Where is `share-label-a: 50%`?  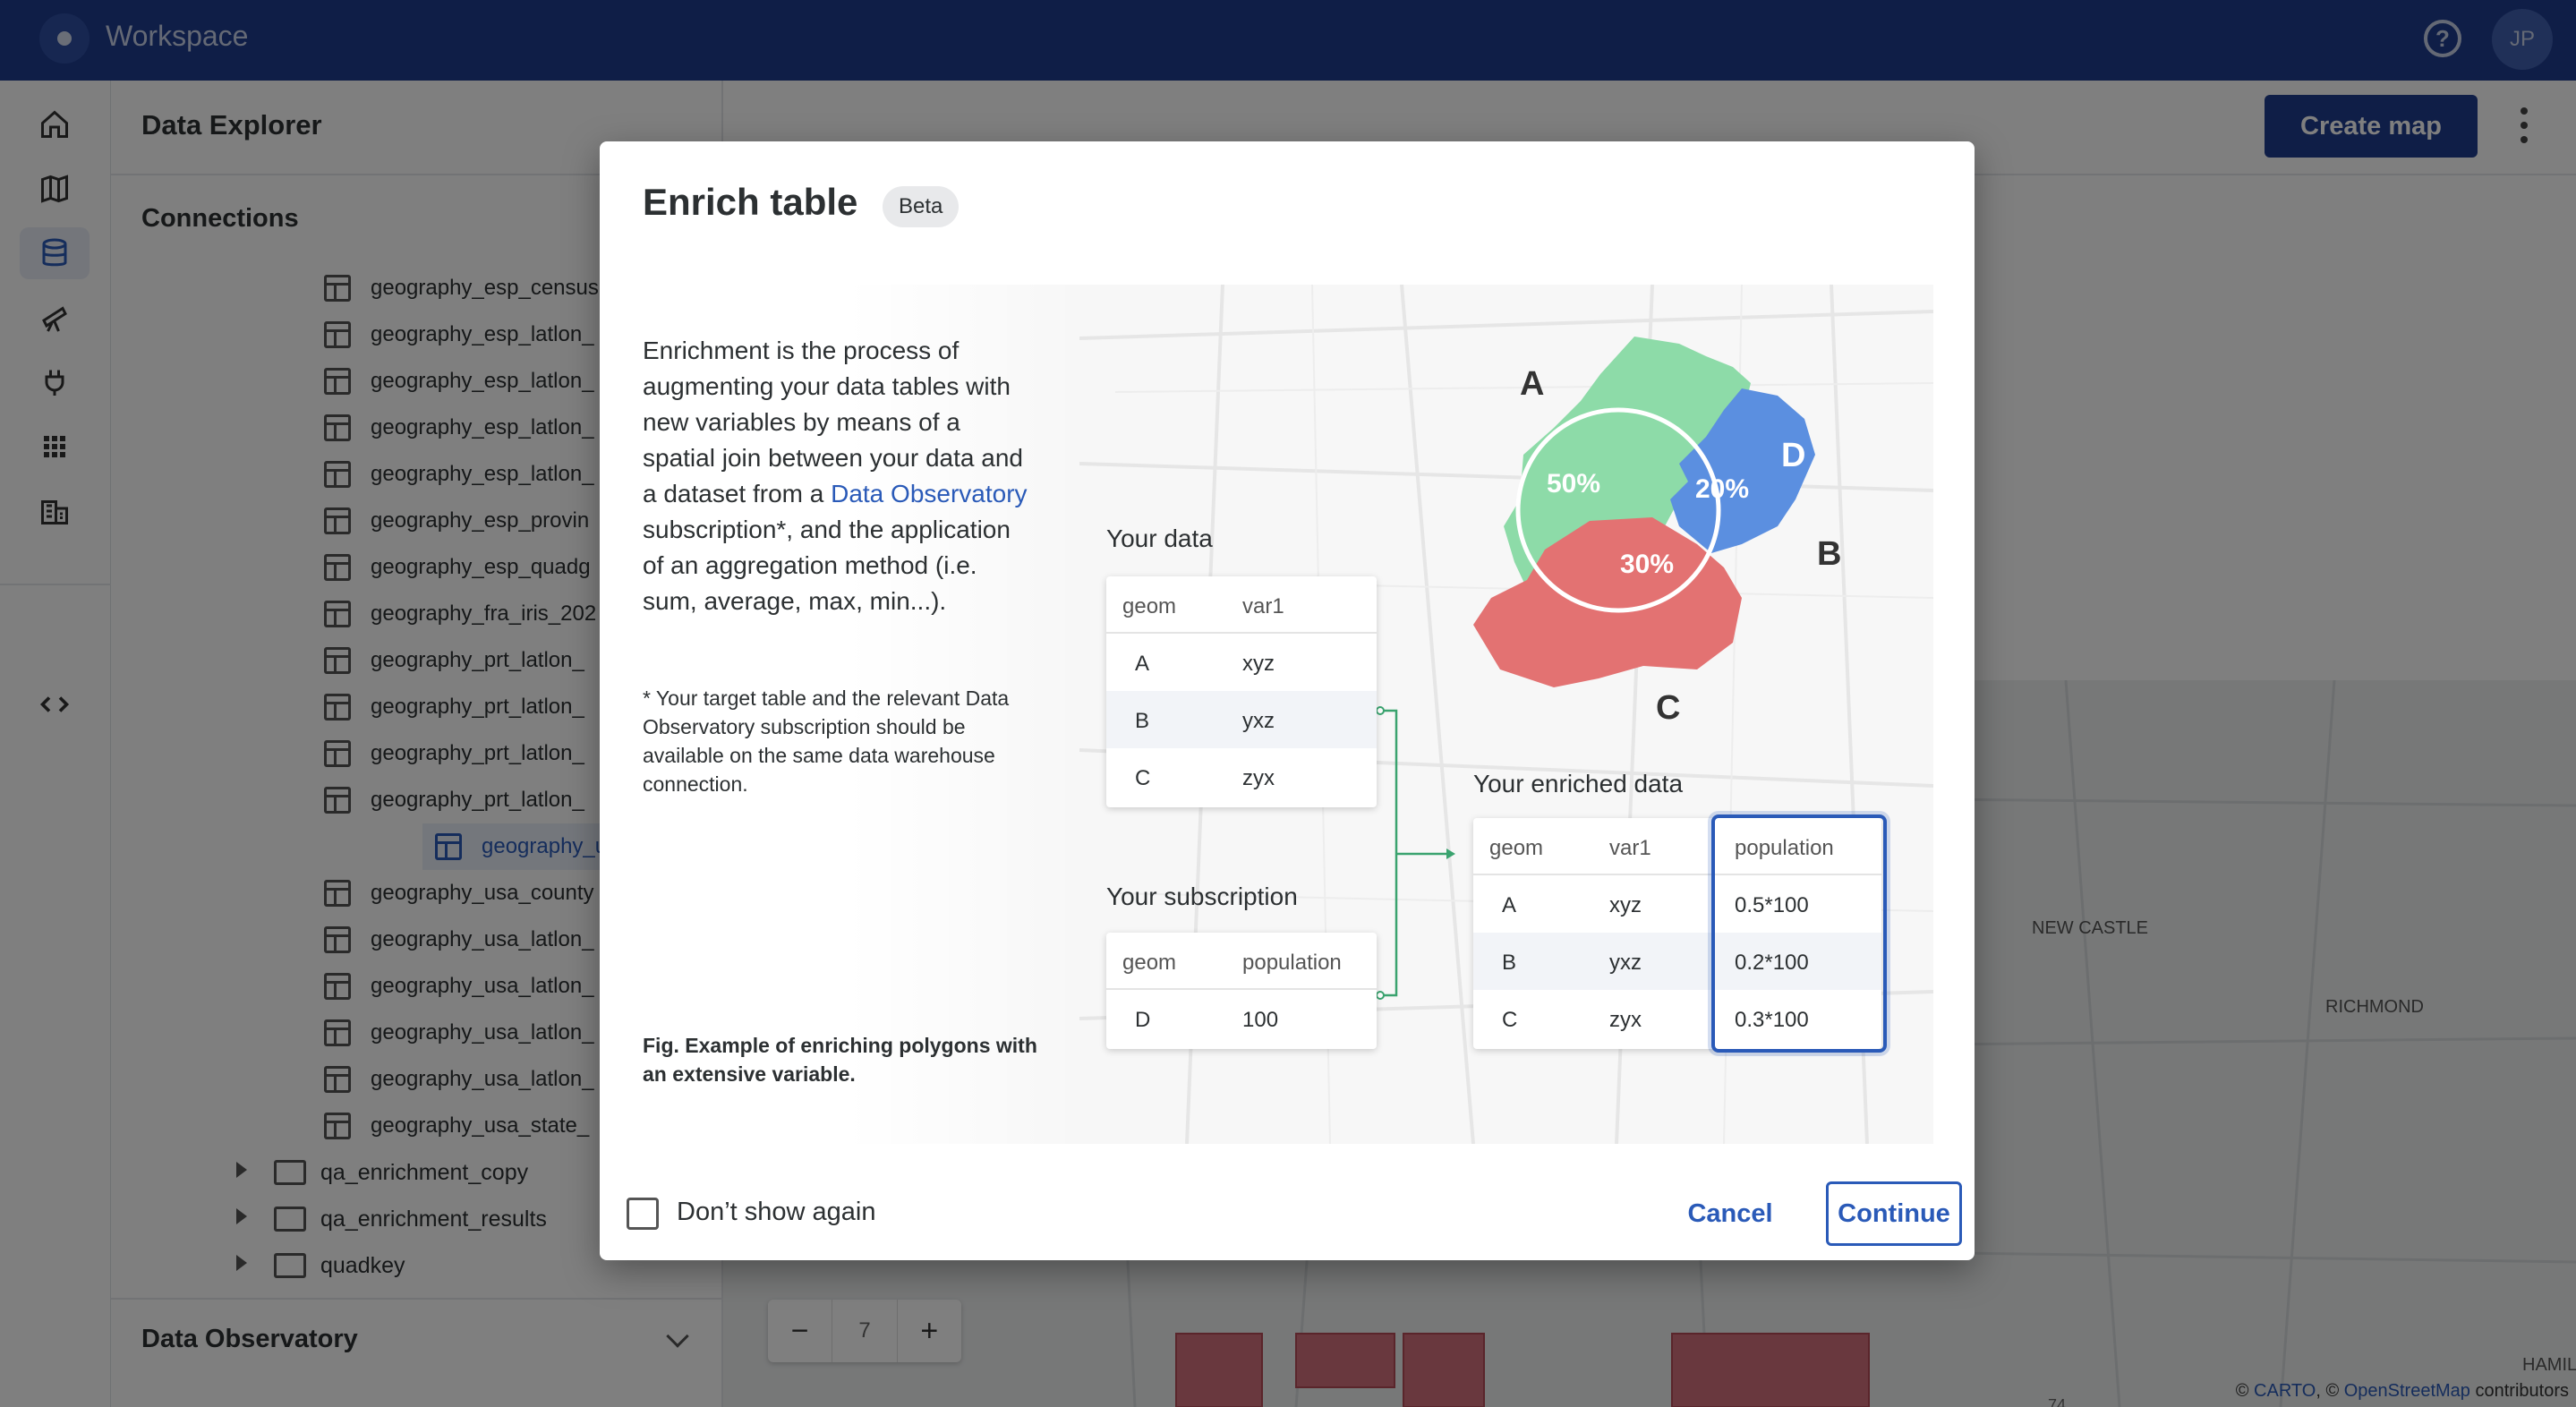
share-label-a: 50% is located at coordinates (1574, 484).